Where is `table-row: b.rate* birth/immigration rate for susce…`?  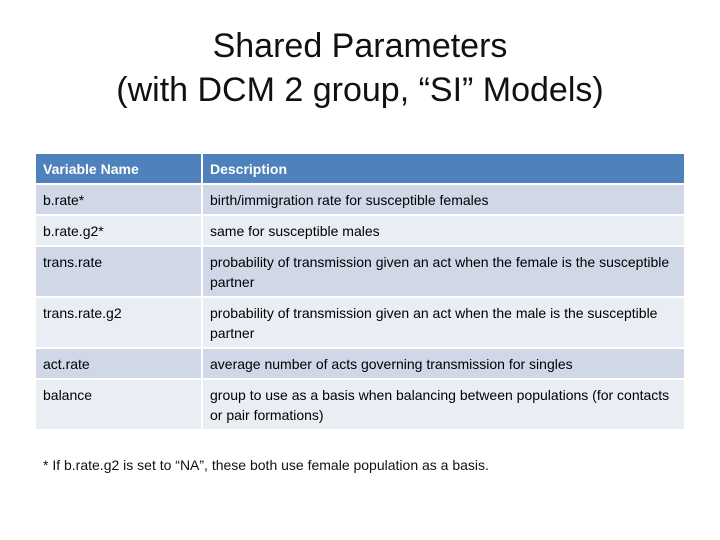 table-row: b.rate* birth/immigration rate for susce… is located at coordinates (360, 200).